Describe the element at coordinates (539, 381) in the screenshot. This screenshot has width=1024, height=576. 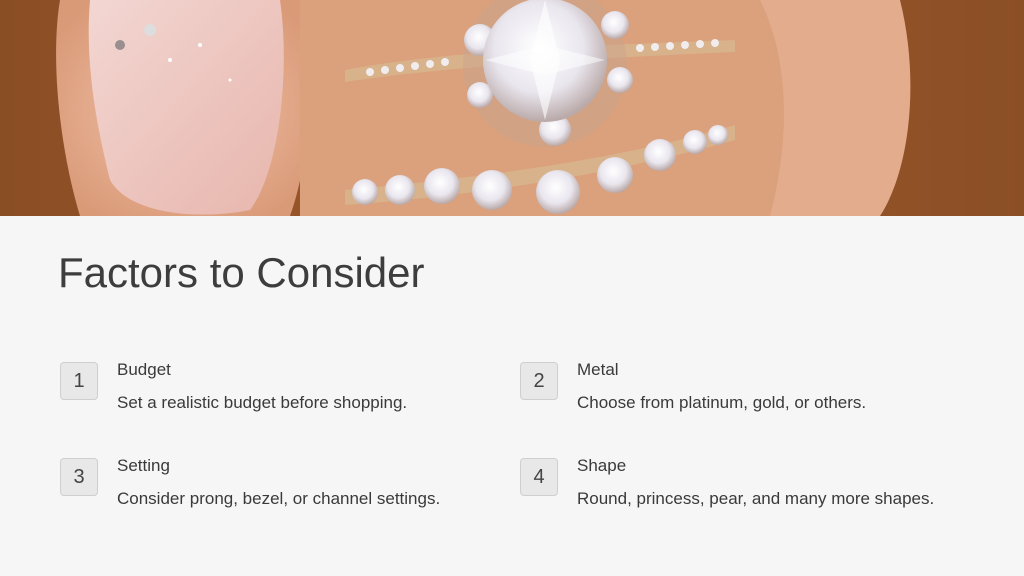
I see `number-badge: 2` at that location.